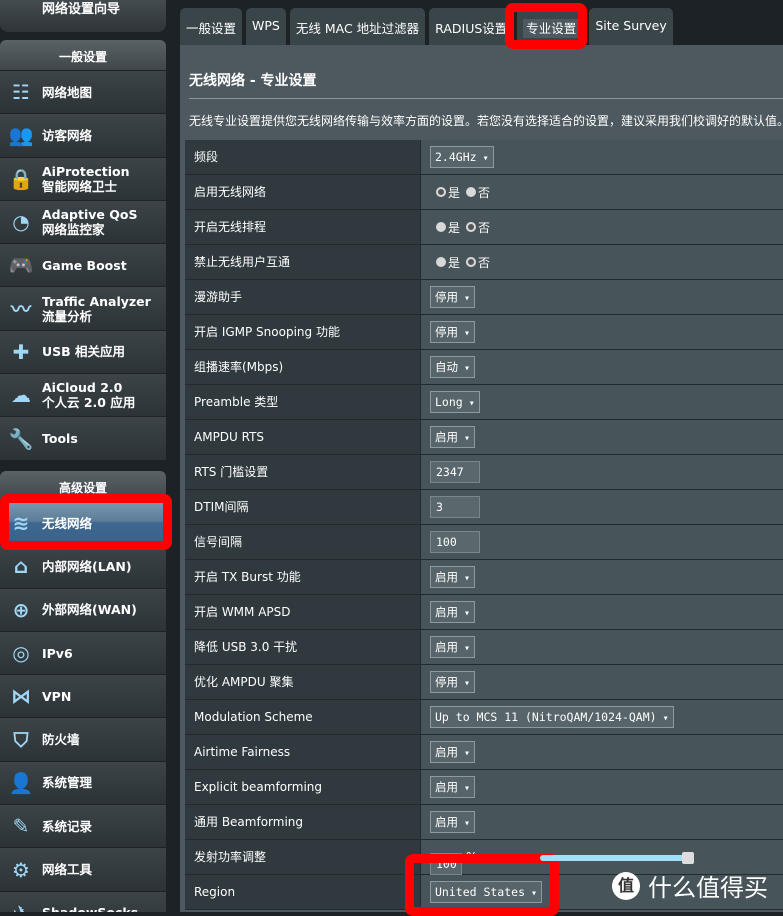 This screenshot has height=916, width=783. I want to click on setting-label: DTIM间隔, so click(303, 507).